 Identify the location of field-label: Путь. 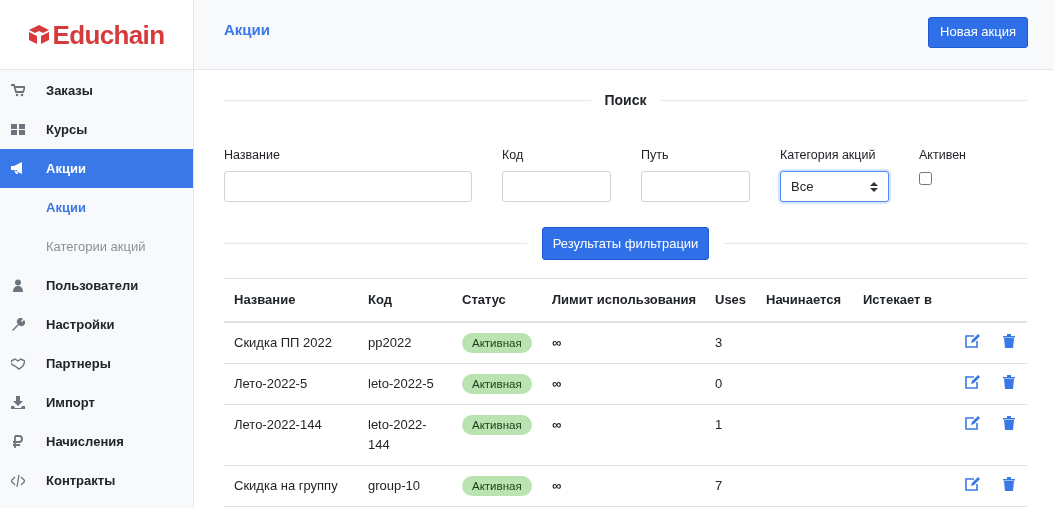
(655, 155).